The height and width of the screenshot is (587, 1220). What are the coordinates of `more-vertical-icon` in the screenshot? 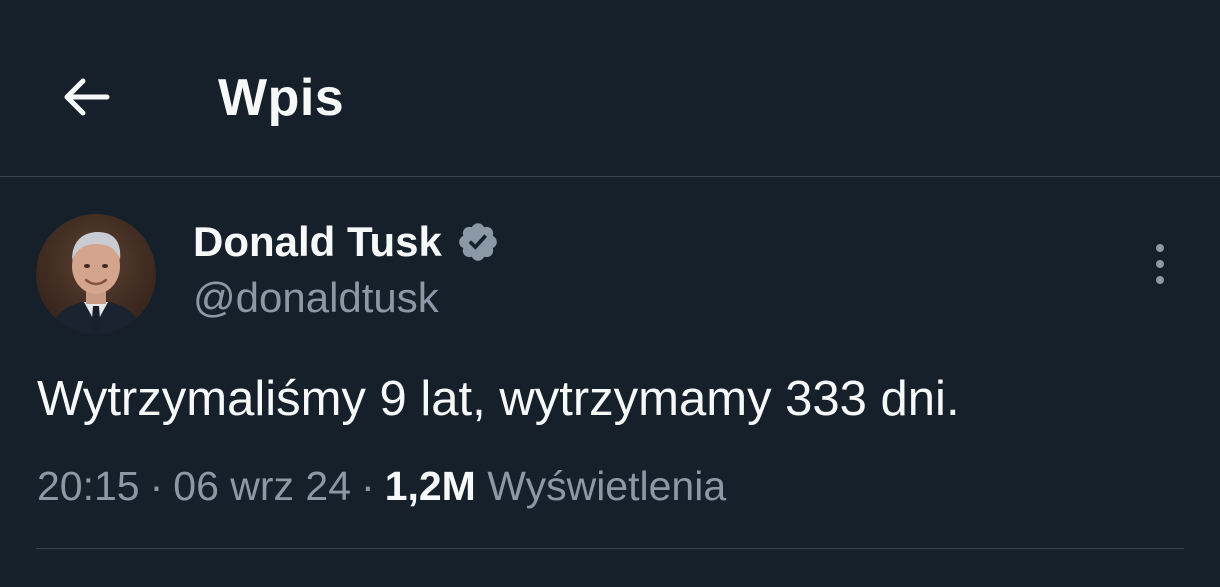 It's located at (1160, 248).